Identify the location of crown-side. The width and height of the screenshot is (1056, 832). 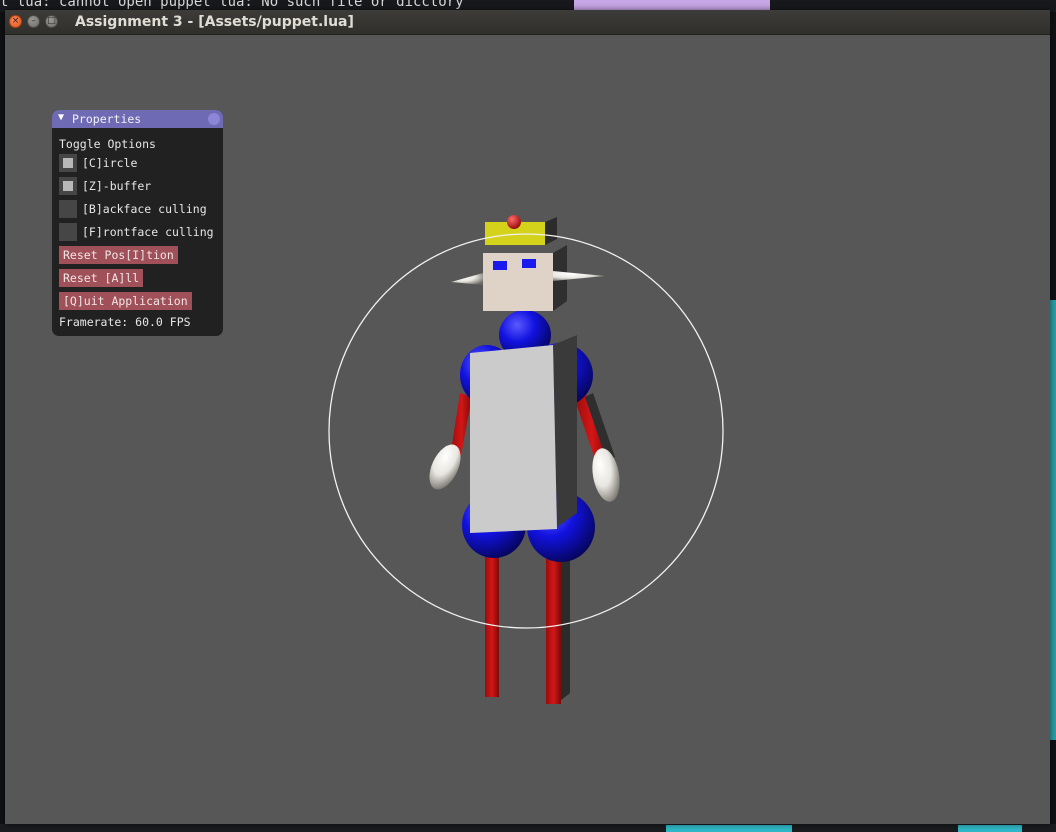
(551, 231).